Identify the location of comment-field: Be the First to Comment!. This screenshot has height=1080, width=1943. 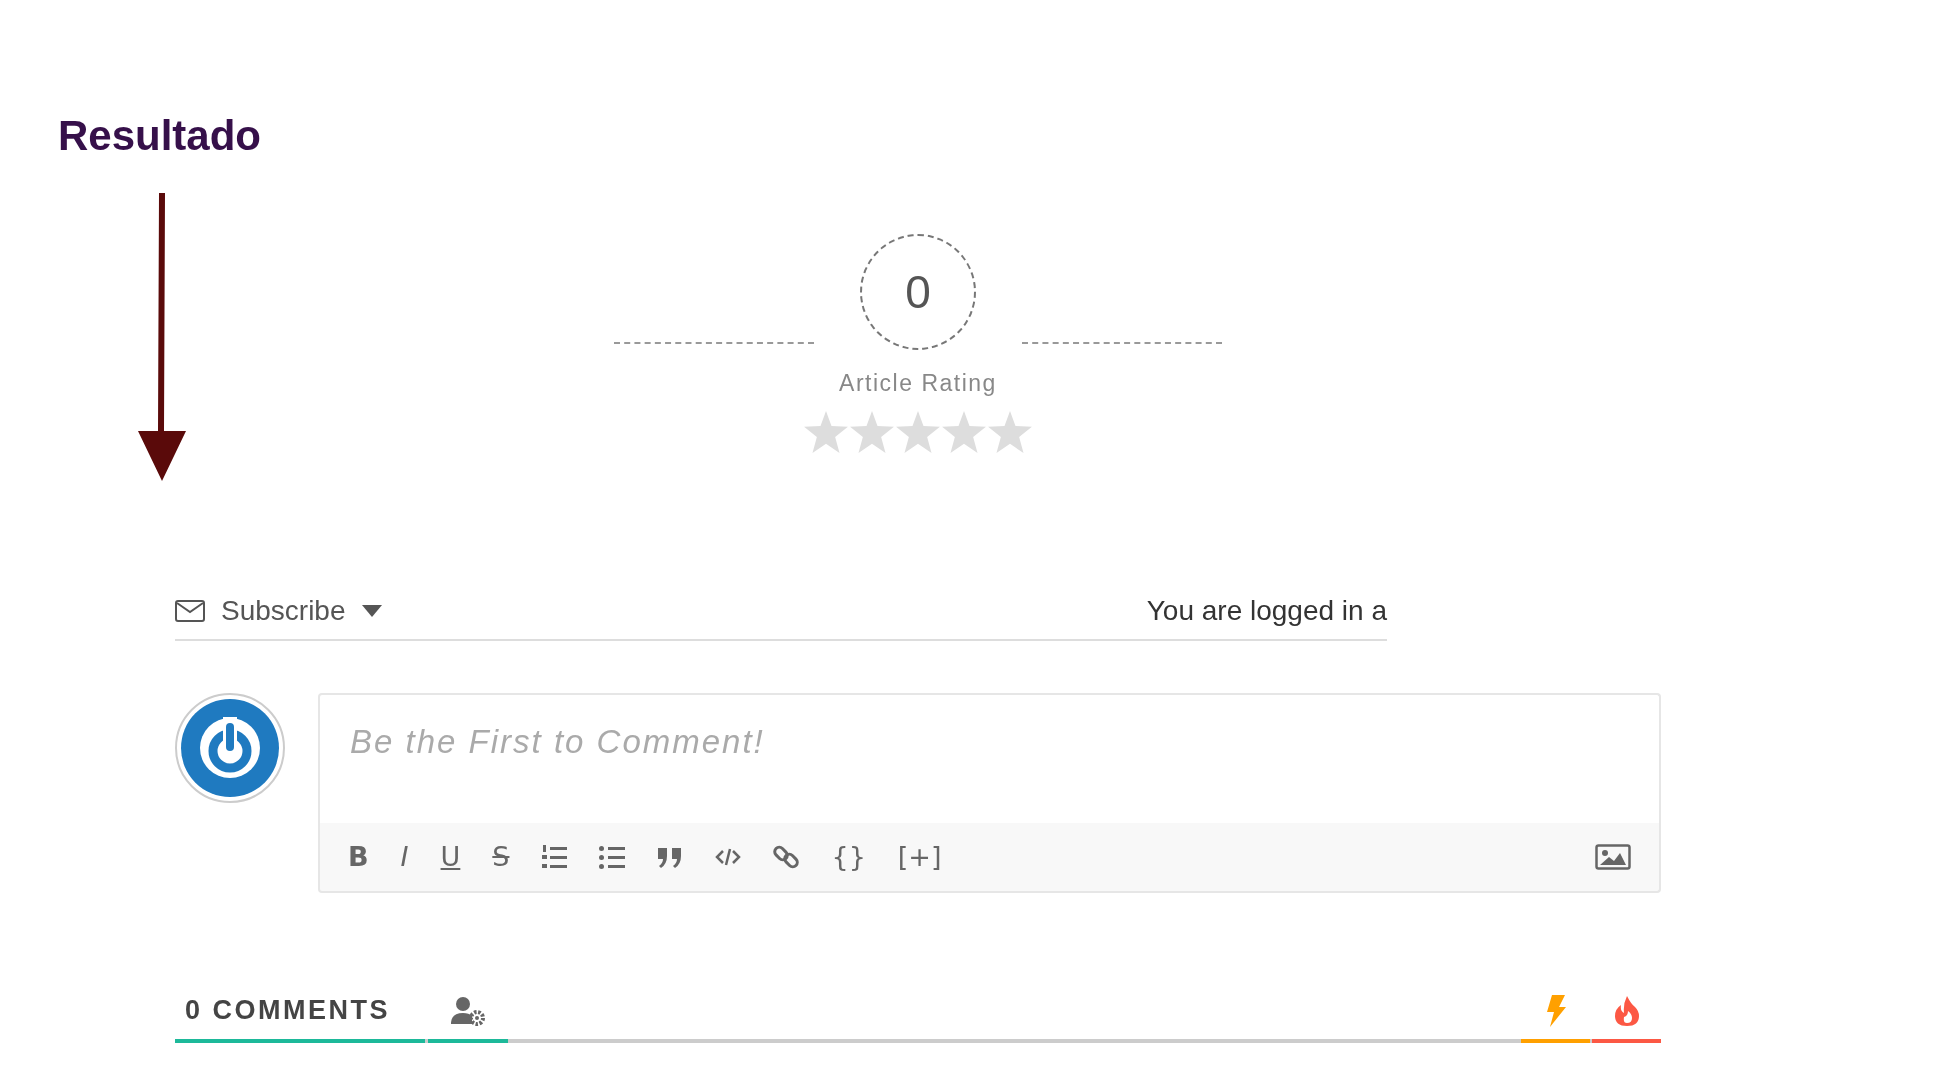
(989, 757).